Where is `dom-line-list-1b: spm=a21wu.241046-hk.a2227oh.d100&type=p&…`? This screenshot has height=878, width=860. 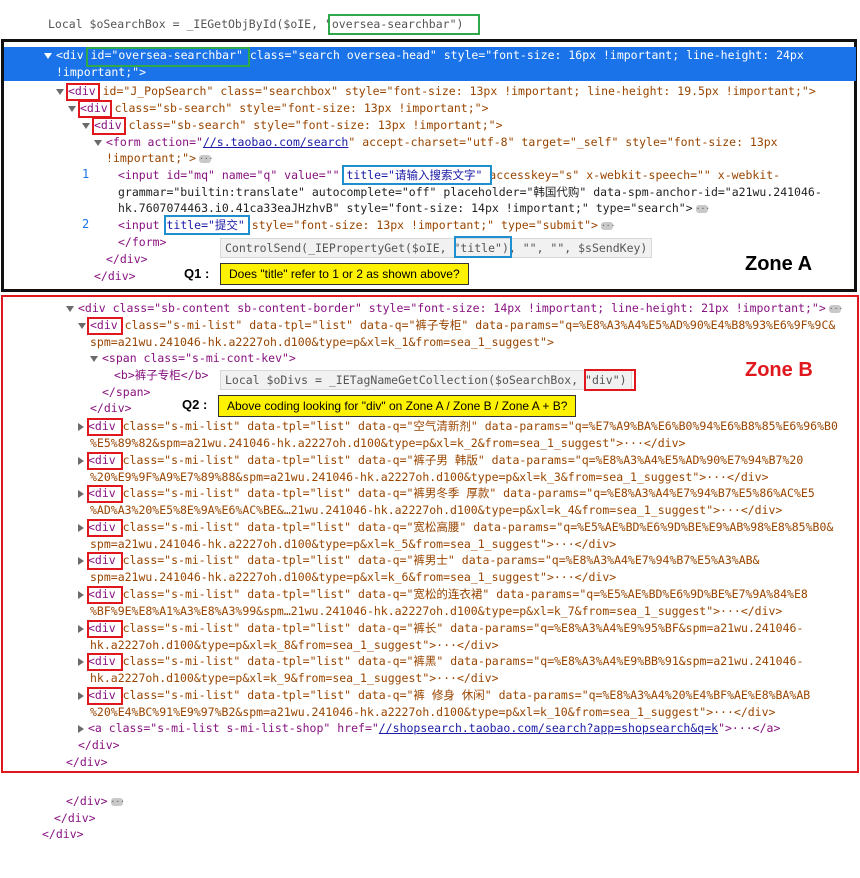 dom-line-list-1b: spm=a21wu.241046-hk.a2227oh.d100&type=p&… is located at coordinates (322, 342).